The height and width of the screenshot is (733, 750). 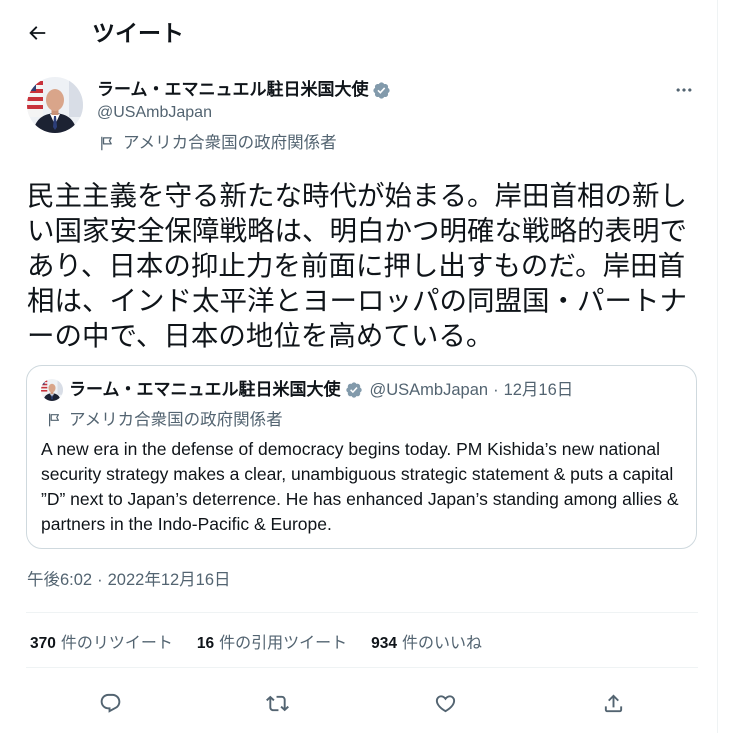 I want to click on quote-count: 16, so click(x=205, y=643).